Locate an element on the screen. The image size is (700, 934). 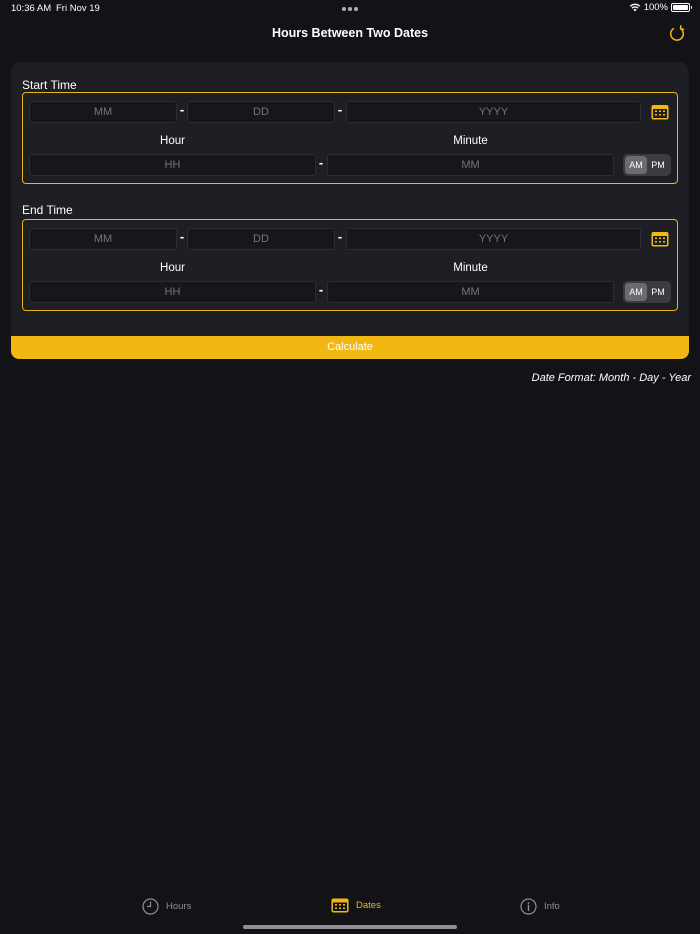
battery-percent: 100% is located at coordinates (655, 7).